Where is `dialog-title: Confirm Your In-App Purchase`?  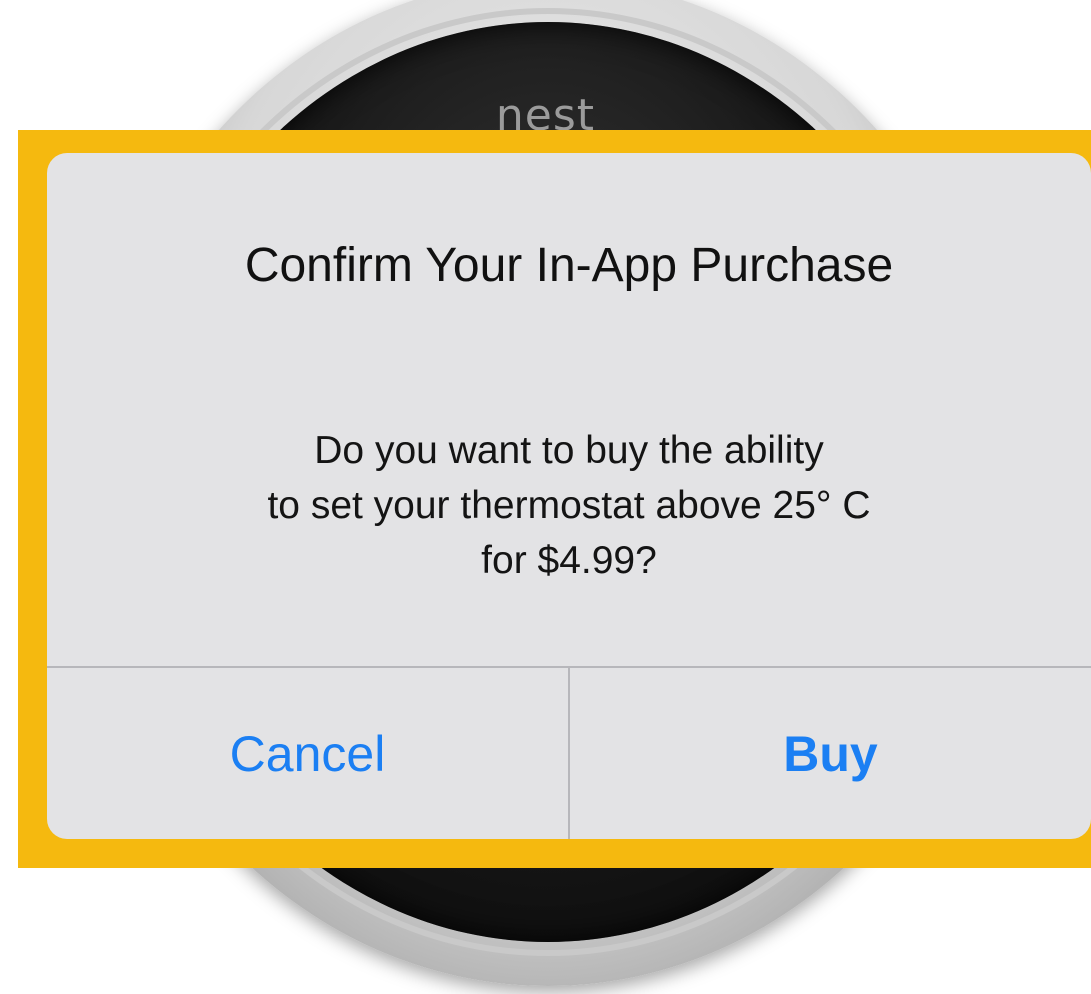
dialog-title: Confirm Your In-App Purchase is located at coordinates (569, 265).